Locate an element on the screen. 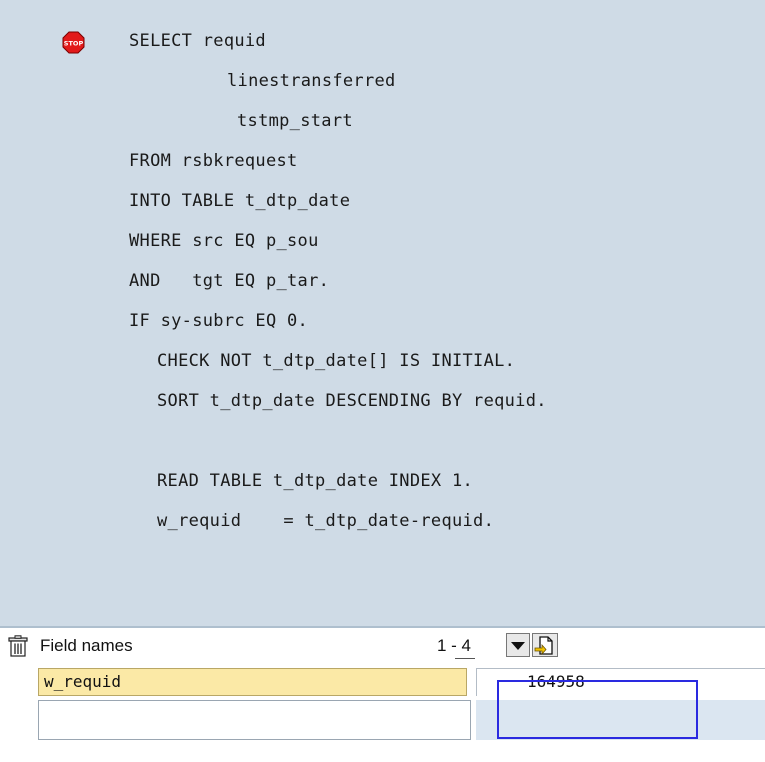 The width and height of the screenshot is (765, 762). code-line: w_requid = t_dtp_date-requid. is located at coordinates (326, 521).